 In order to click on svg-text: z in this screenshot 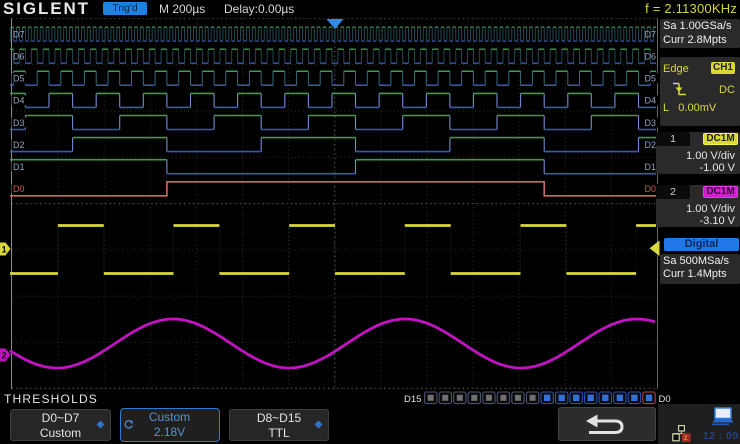, I will do `click(686, 437)`.